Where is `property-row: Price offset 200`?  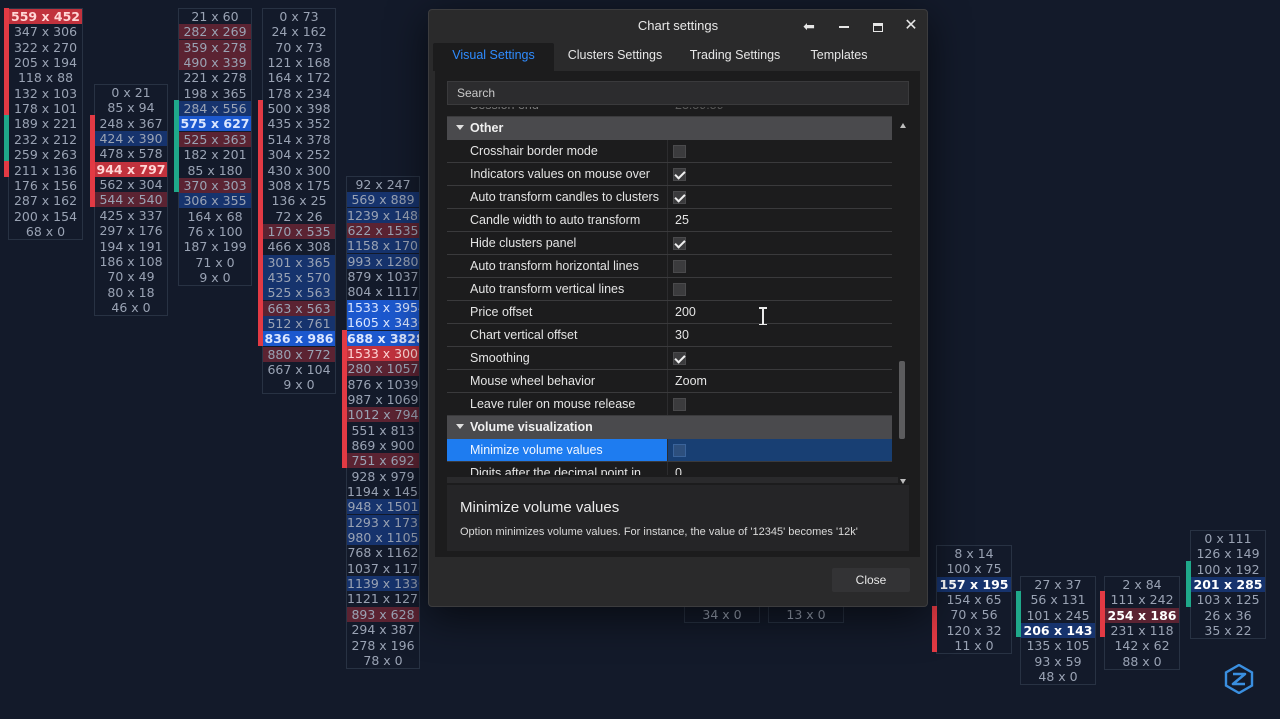
property-row: Price offset 200 is located at coordinates (669, 312).